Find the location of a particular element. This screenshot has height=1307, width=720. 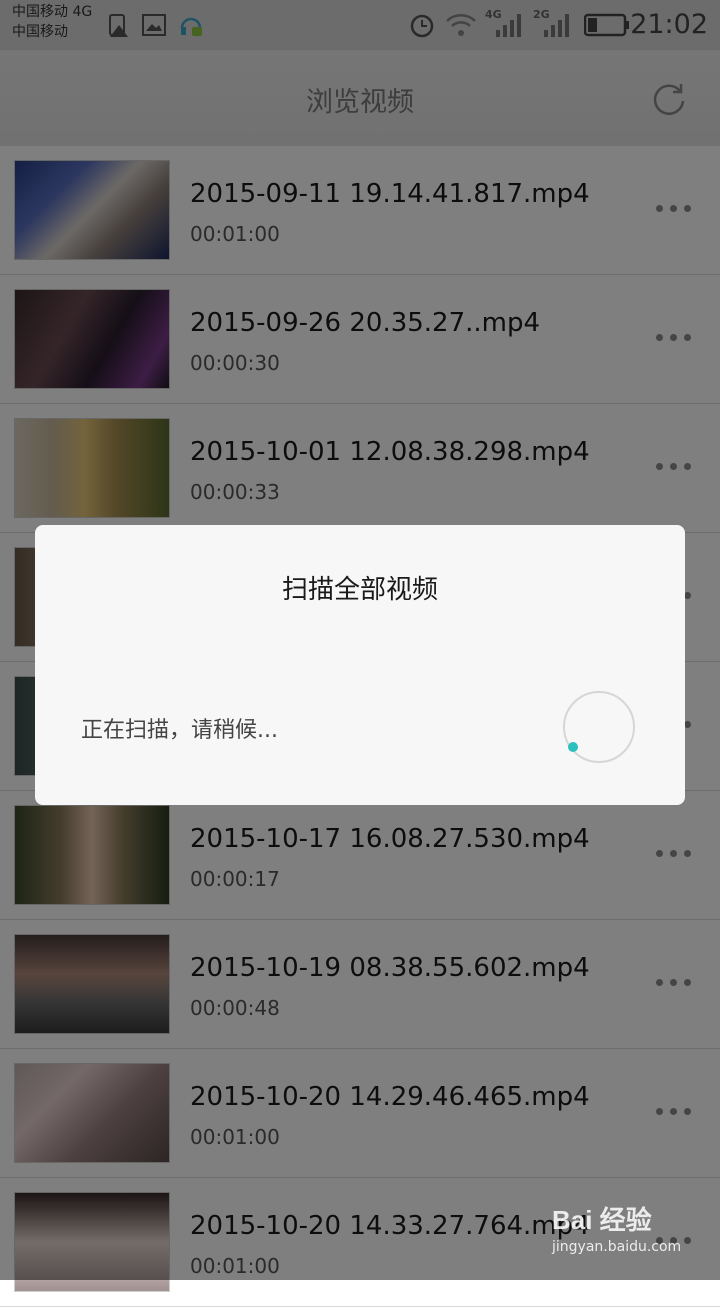

dialog-title: 扫描全部视频 is located at coordinates (359, 590).